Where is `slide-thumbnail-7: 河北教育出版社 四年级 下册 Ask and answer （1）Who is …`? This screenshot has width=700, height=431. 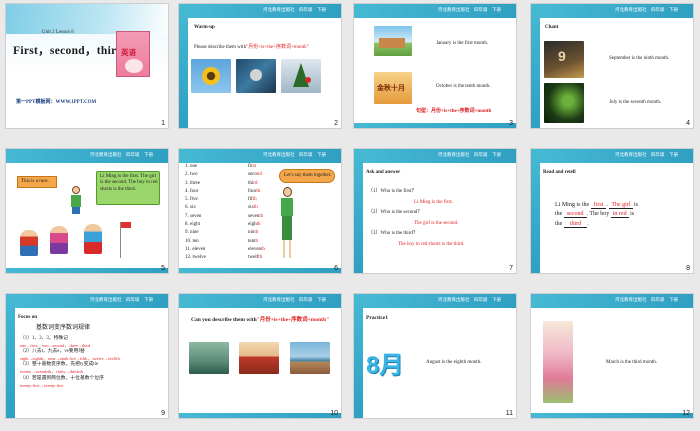 slide-thumbnail-7: 河北教育出版社 四年级 下册 Ask and answer （1）Who is … is located at coordinates (435, 211).